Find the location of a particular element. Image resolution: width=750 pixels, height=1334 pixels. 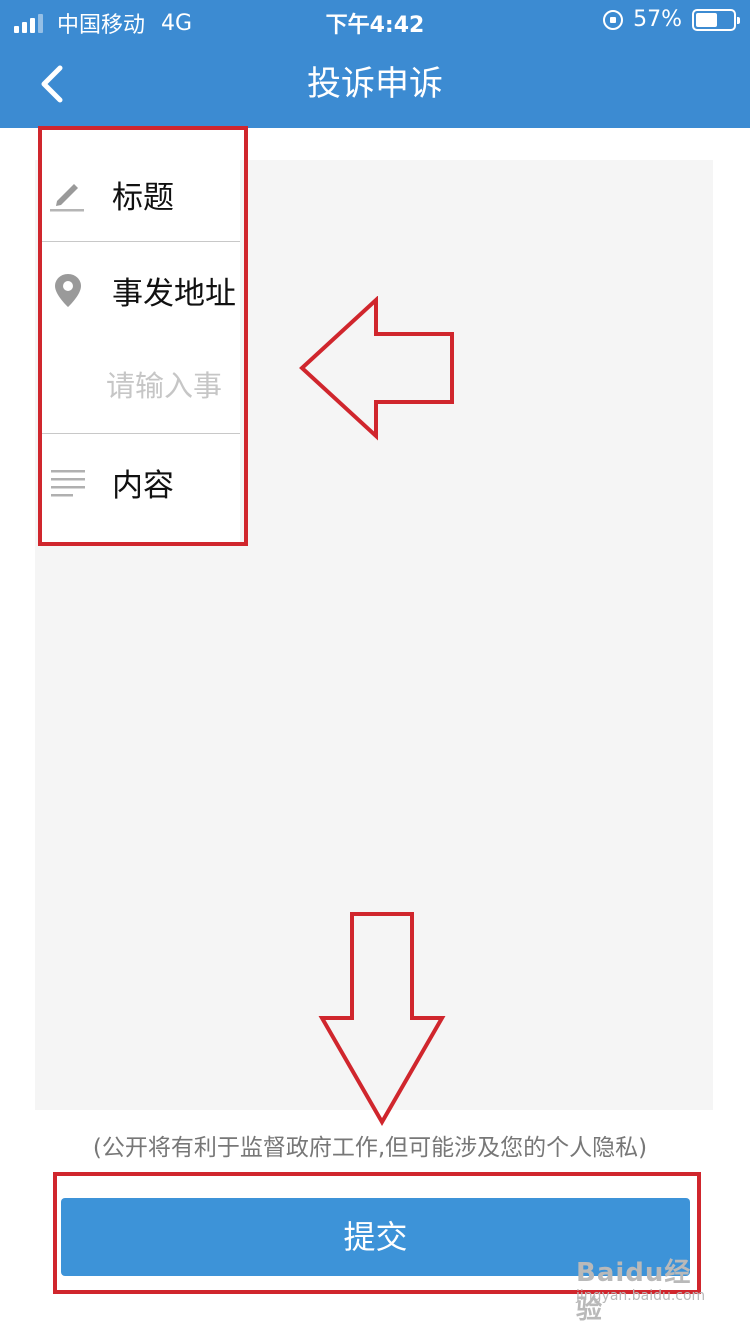

watermark-logo: Baidu经验 jingyan.baidu.com is located at coordinates (642, 1288).